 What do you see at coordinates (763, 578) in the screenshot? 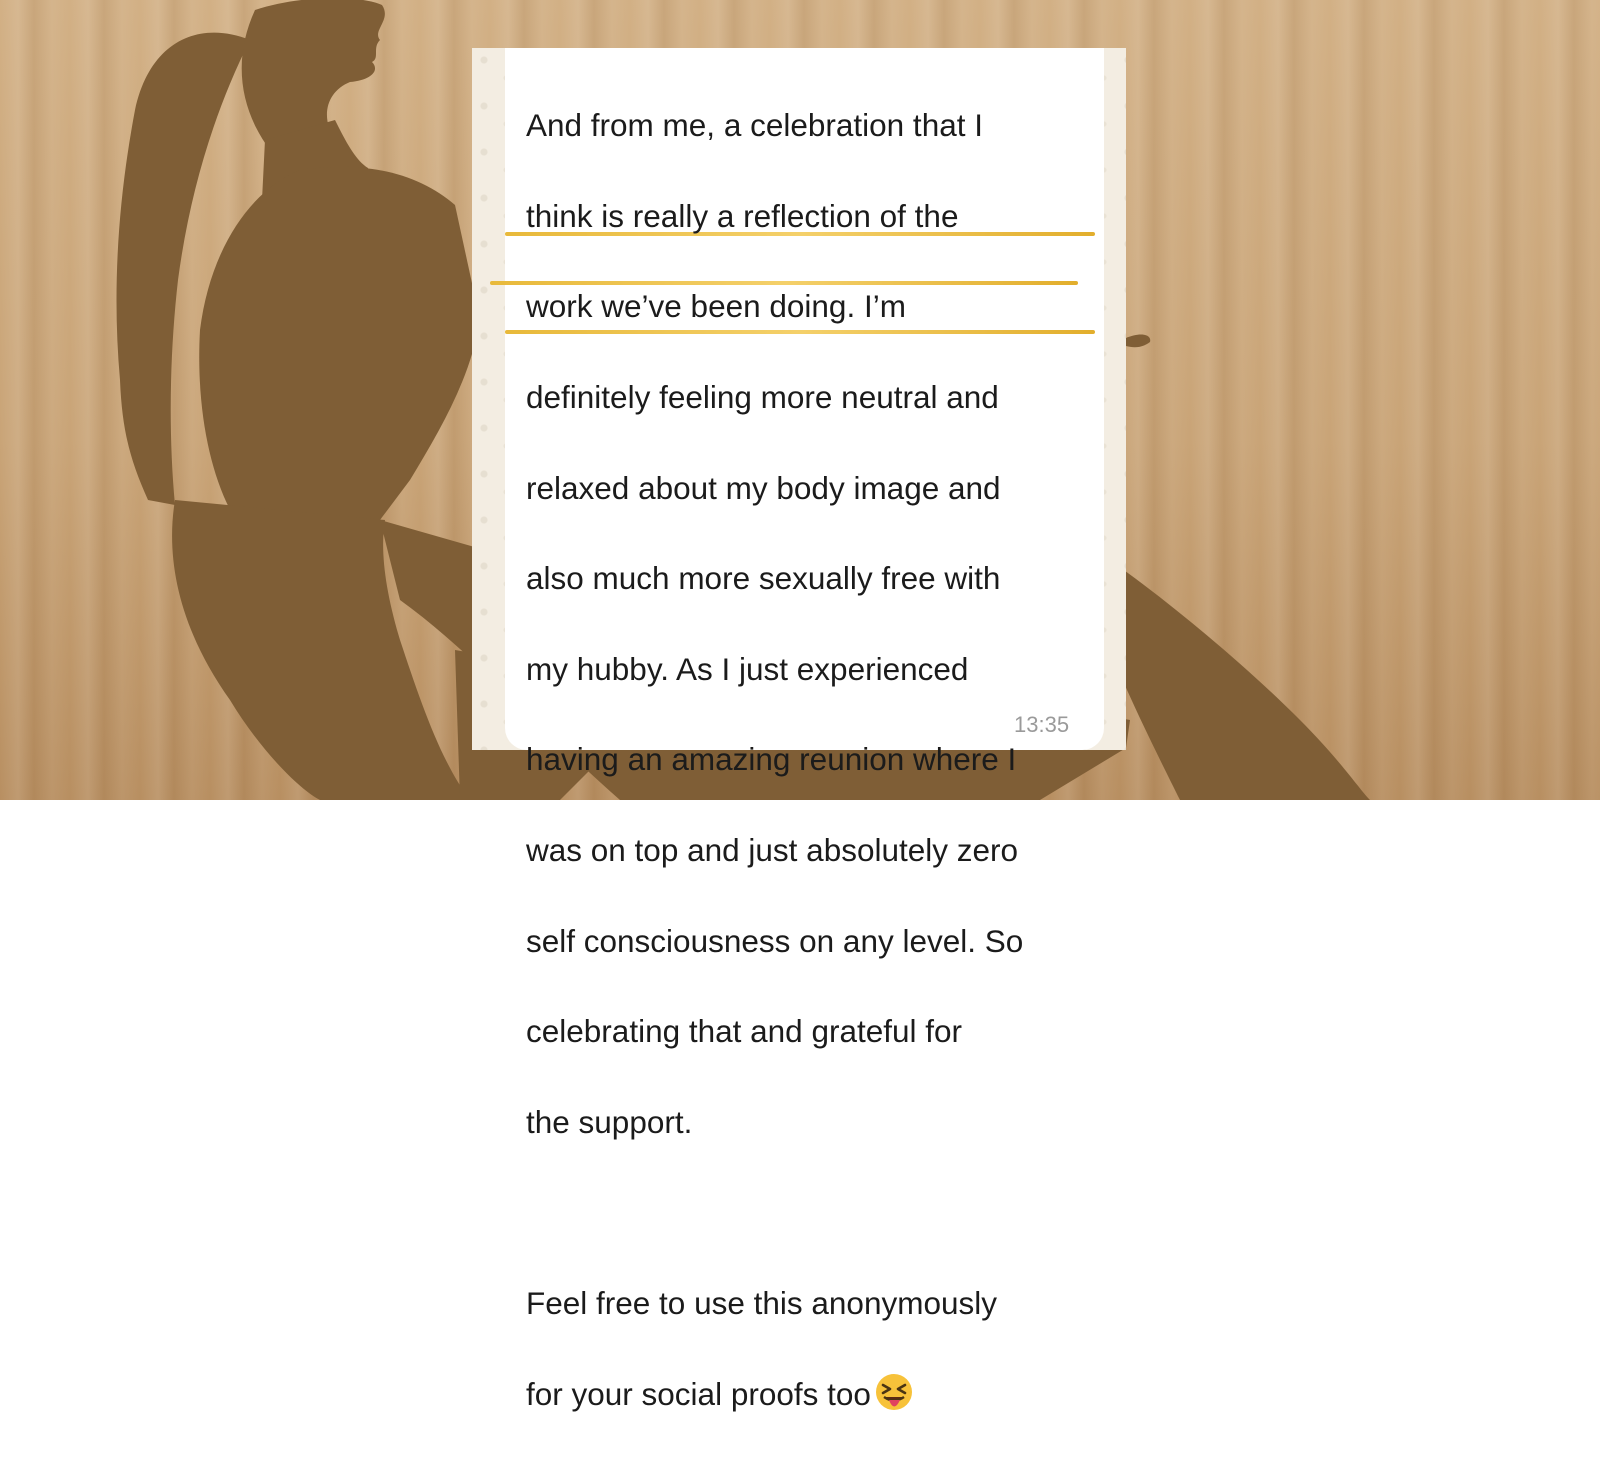
I see `message-line: also much more sexually free with` at bounding box center [763, 578].